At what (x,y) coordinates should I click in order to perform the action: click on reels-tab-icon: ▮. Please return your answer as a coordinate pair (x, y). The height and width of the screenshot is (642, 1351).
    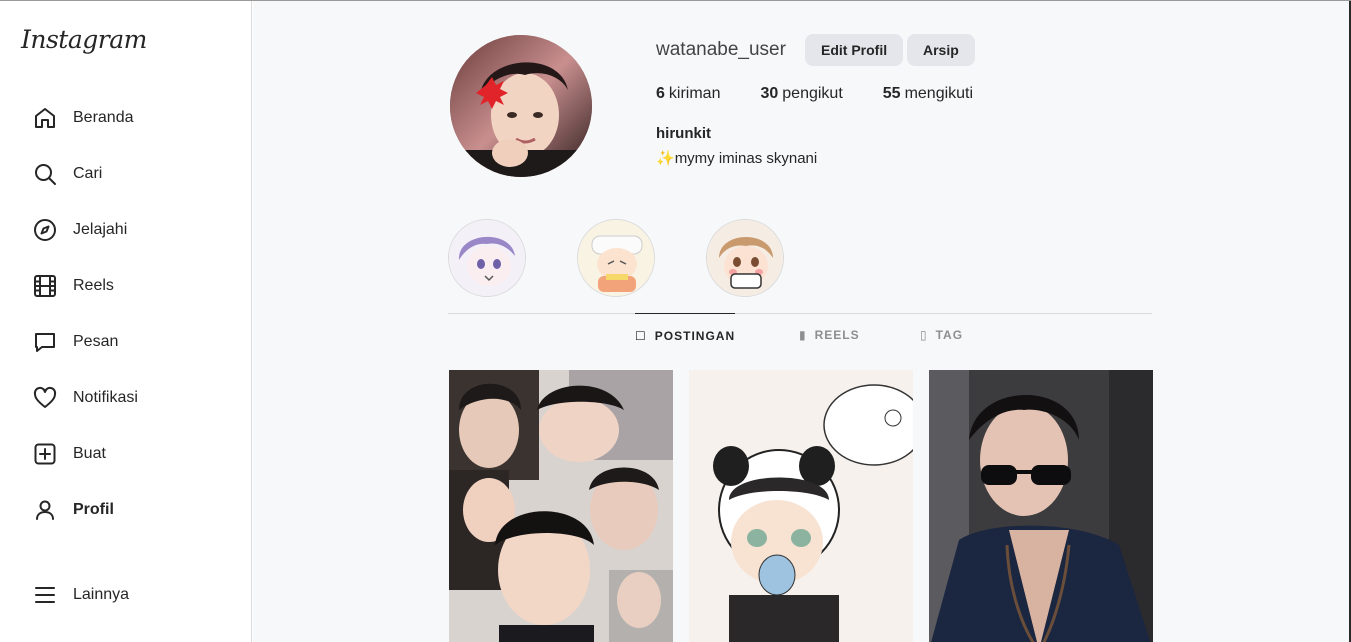
    Looking at the image, I should click on (803, 335).